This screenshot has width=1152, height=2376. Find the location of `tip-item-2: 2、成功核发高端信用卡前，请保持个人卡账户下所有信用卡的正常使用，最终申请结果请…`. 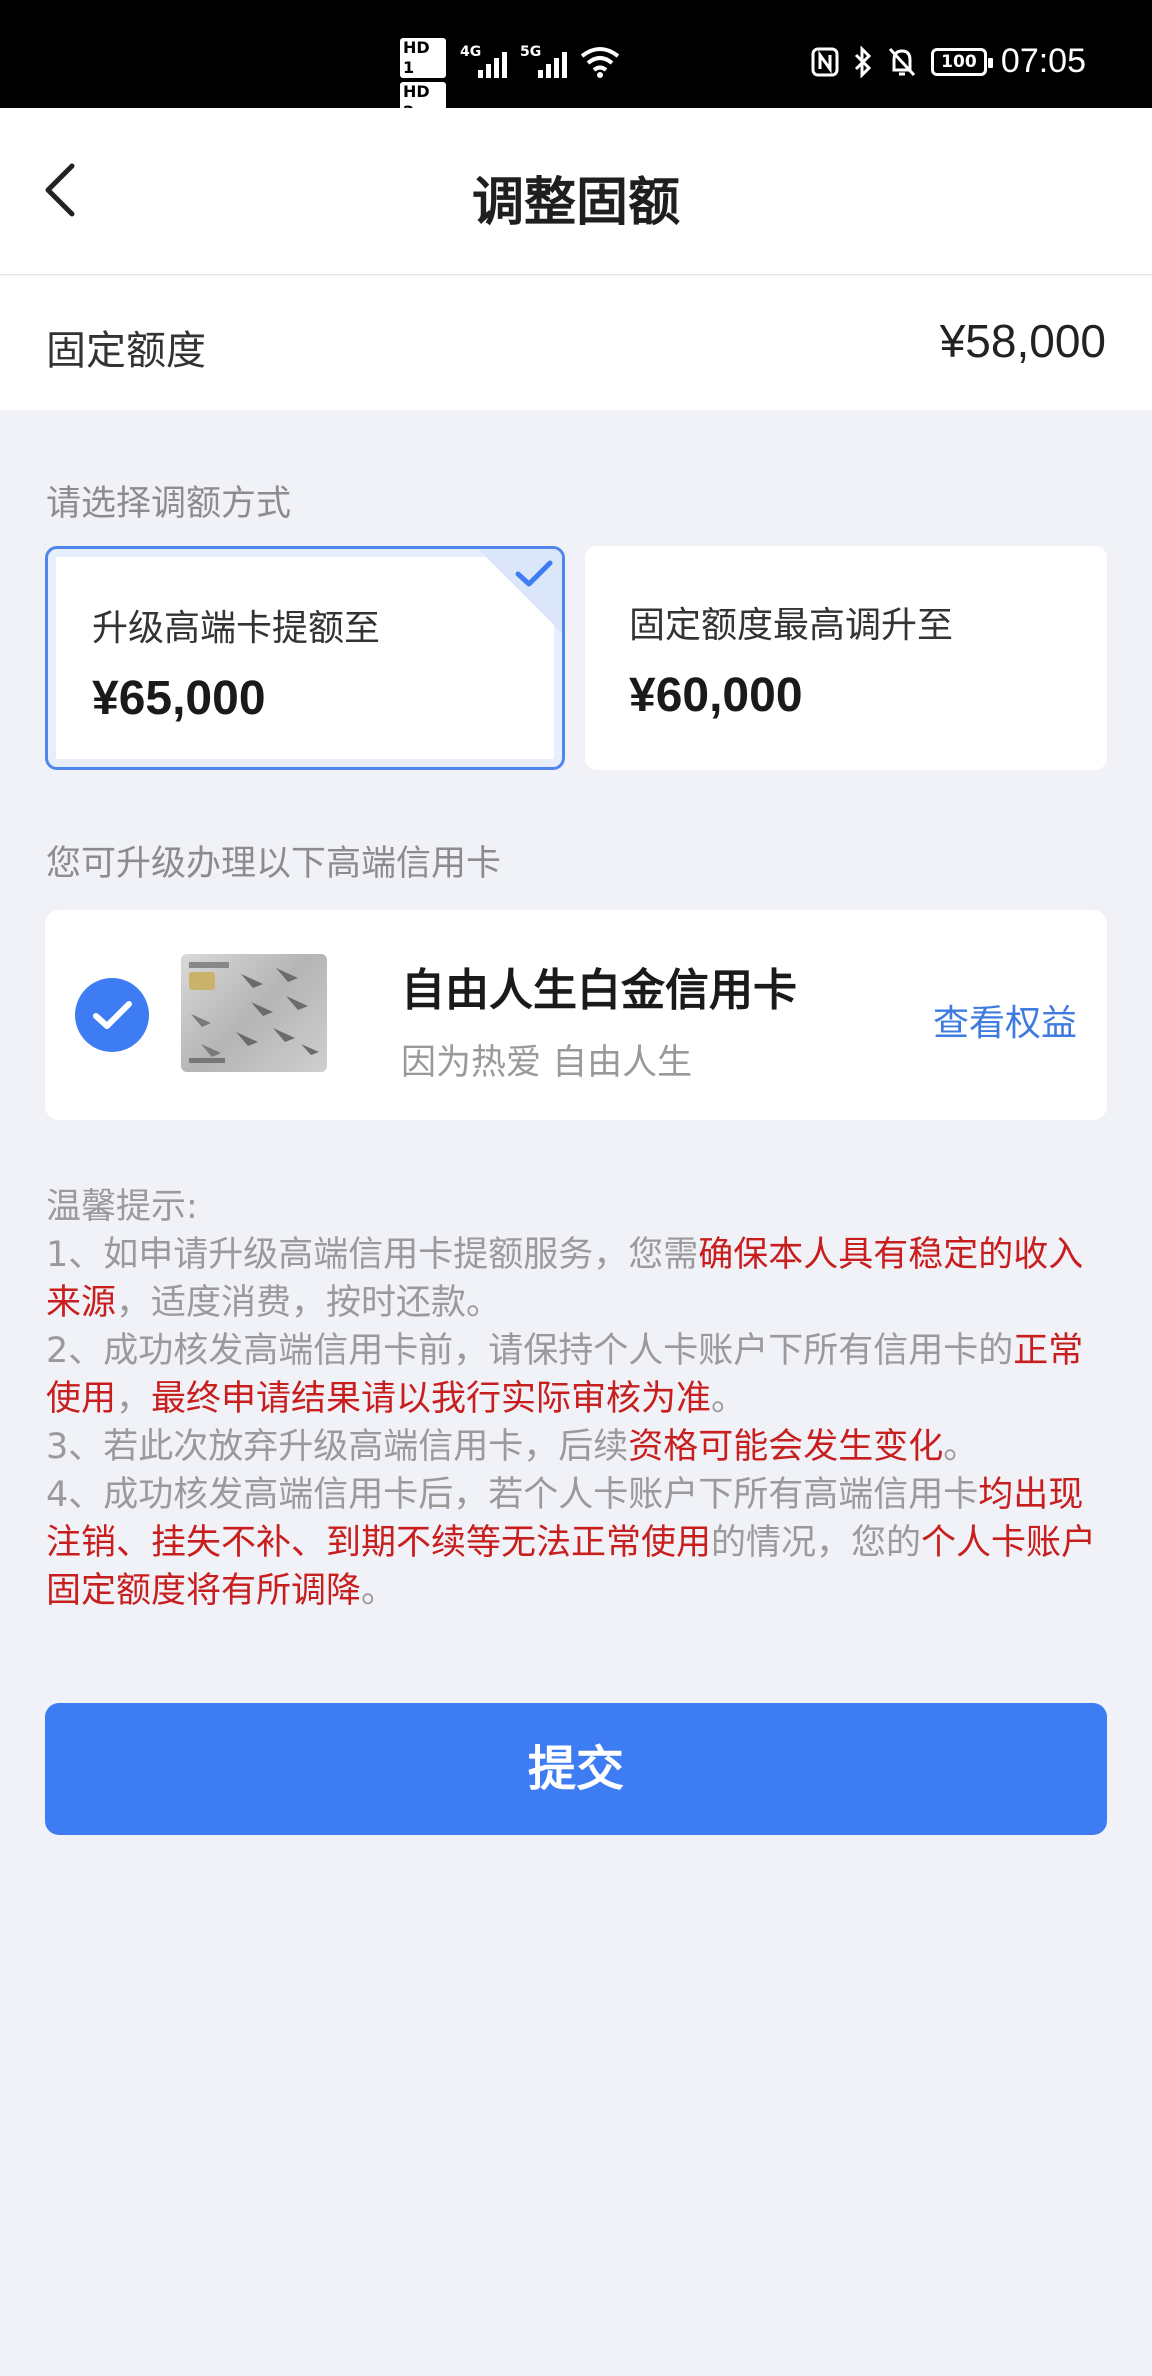

tip-item-2: 2、成功核发高端信用卡前，请保持个人卡账户下所有信用卡的正常使用，最终申请结果请… is located at coordinates (581, 1375).